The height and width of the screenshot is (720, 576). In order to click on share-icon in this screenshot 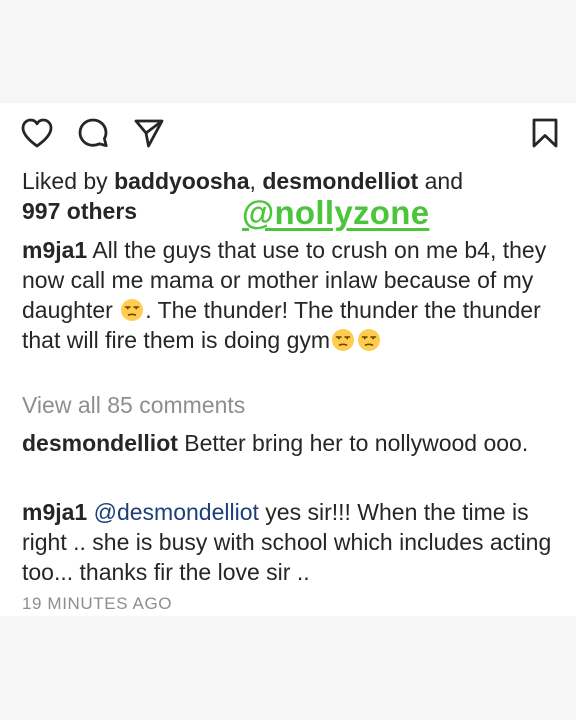, I will do `click(149, 133)`.